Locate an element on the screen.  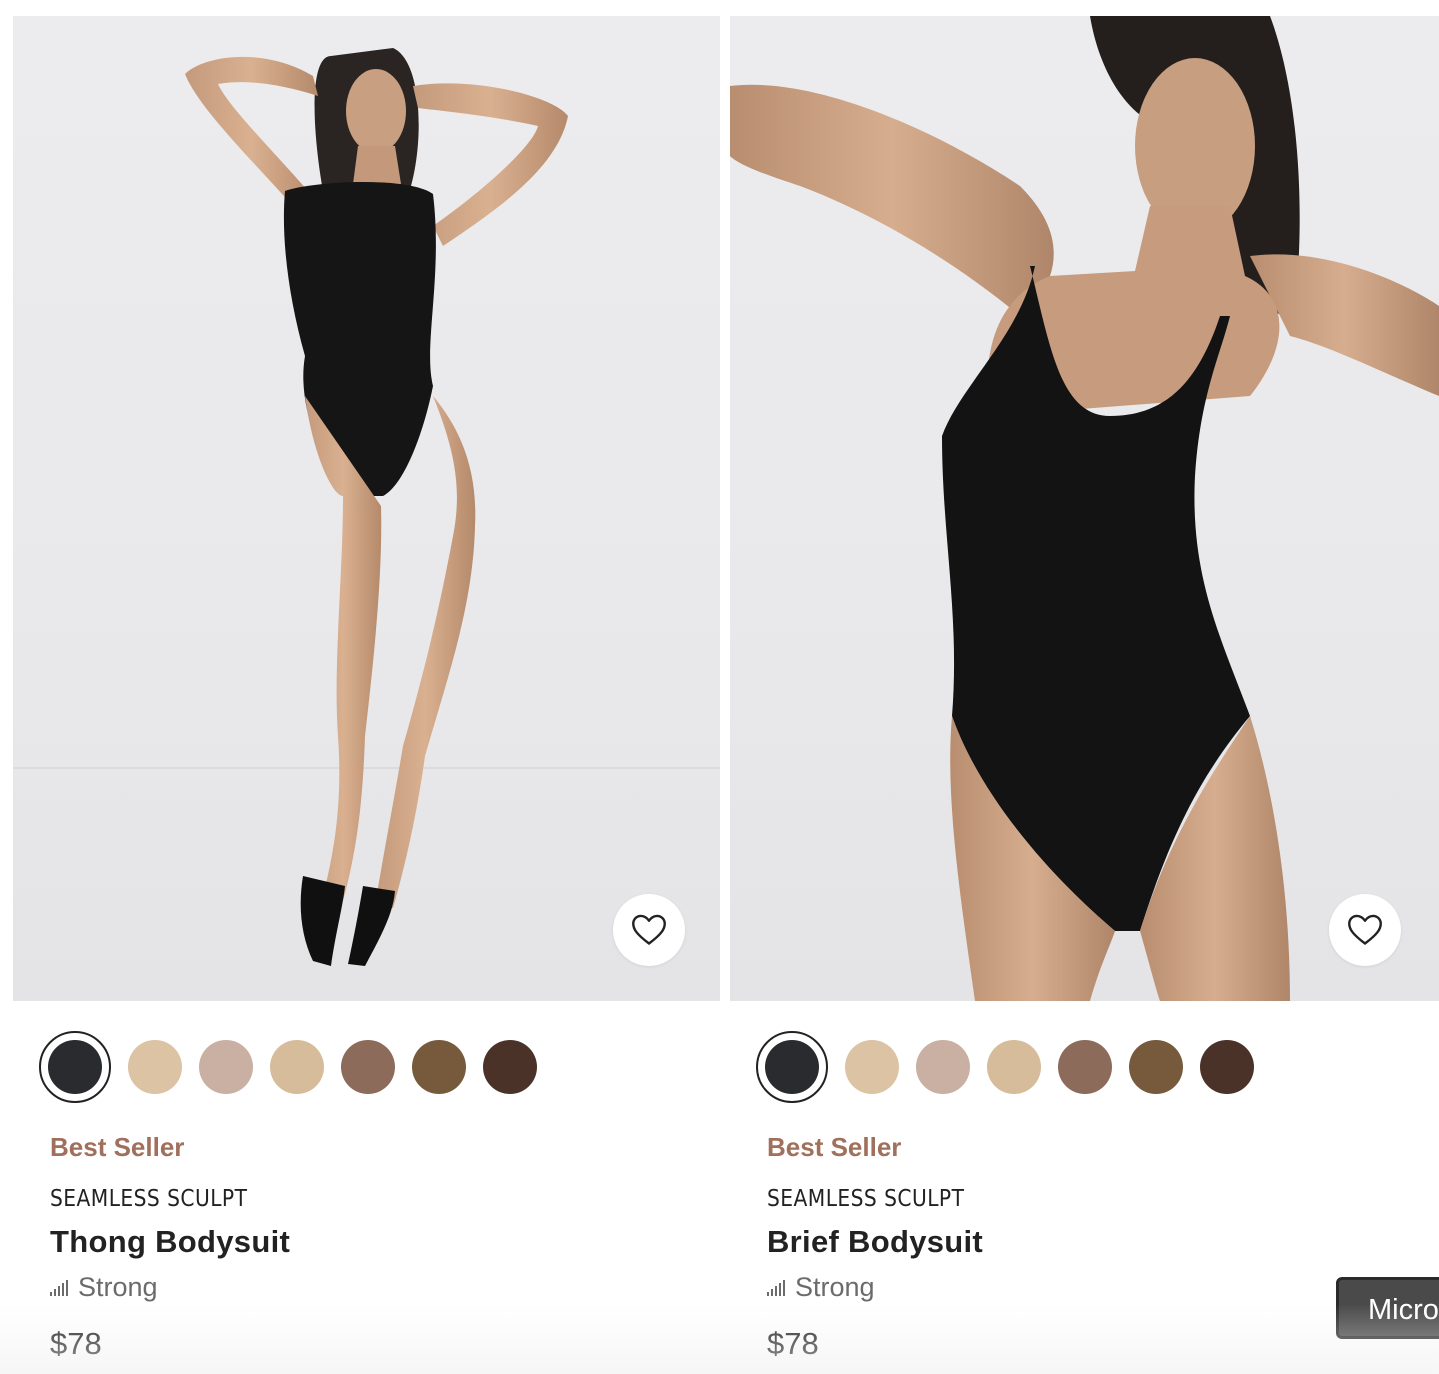
product-name: Thong Bodysuit is located at coordinates (170, 1242).